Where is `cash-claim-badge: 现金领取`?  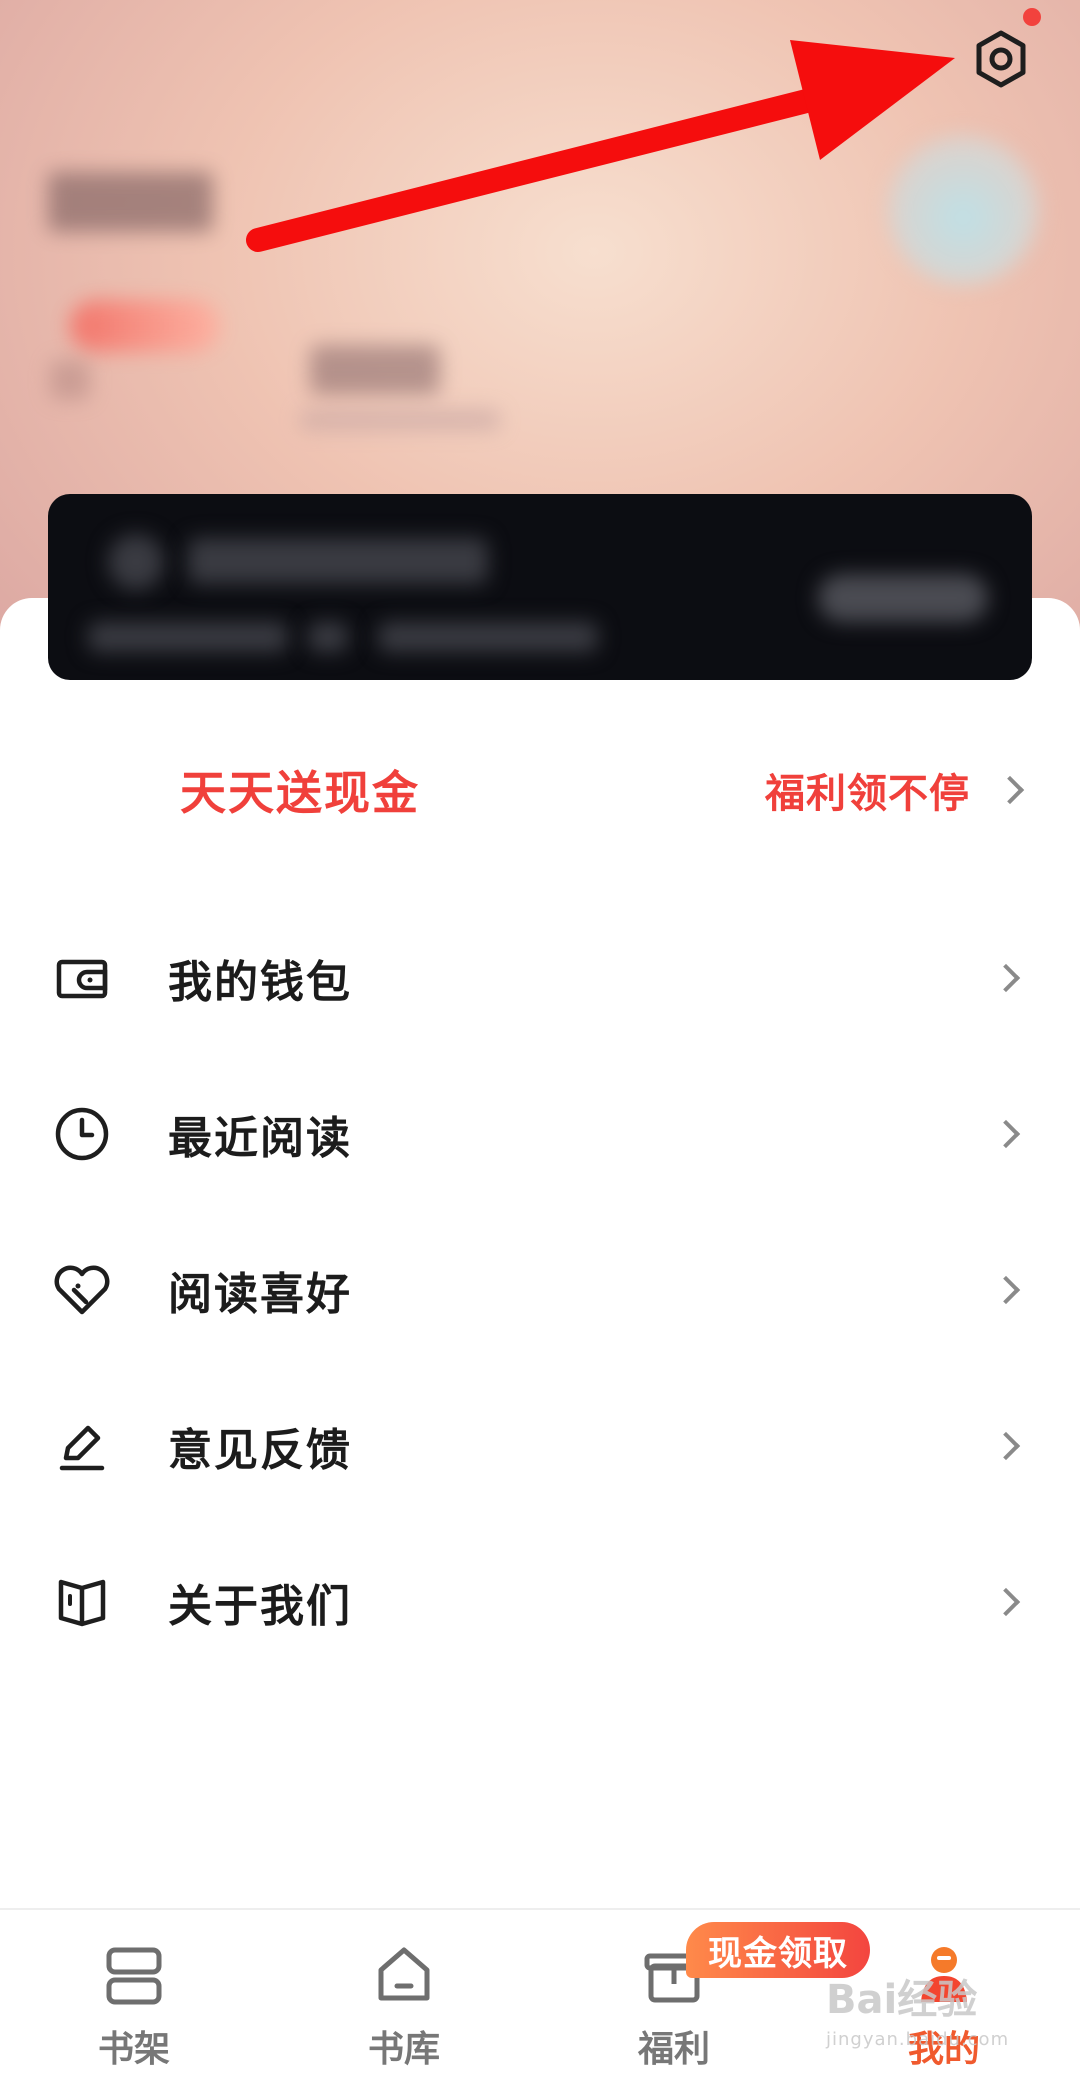 cash-claim-badge: 现金领取 is located at coordinates (778, 1950).